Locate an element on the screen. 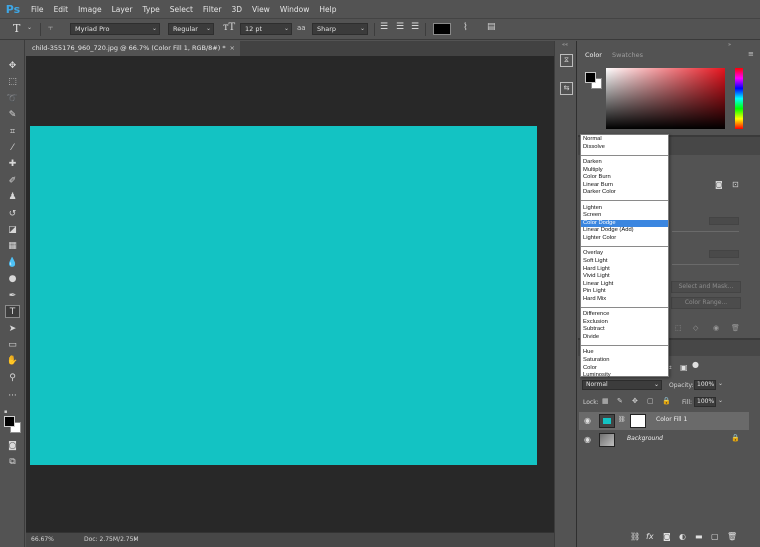 Image resolution: width=760 pixels, height=547 pixels. dodge-tool-icon: ● is located at coordinates (12, 278).